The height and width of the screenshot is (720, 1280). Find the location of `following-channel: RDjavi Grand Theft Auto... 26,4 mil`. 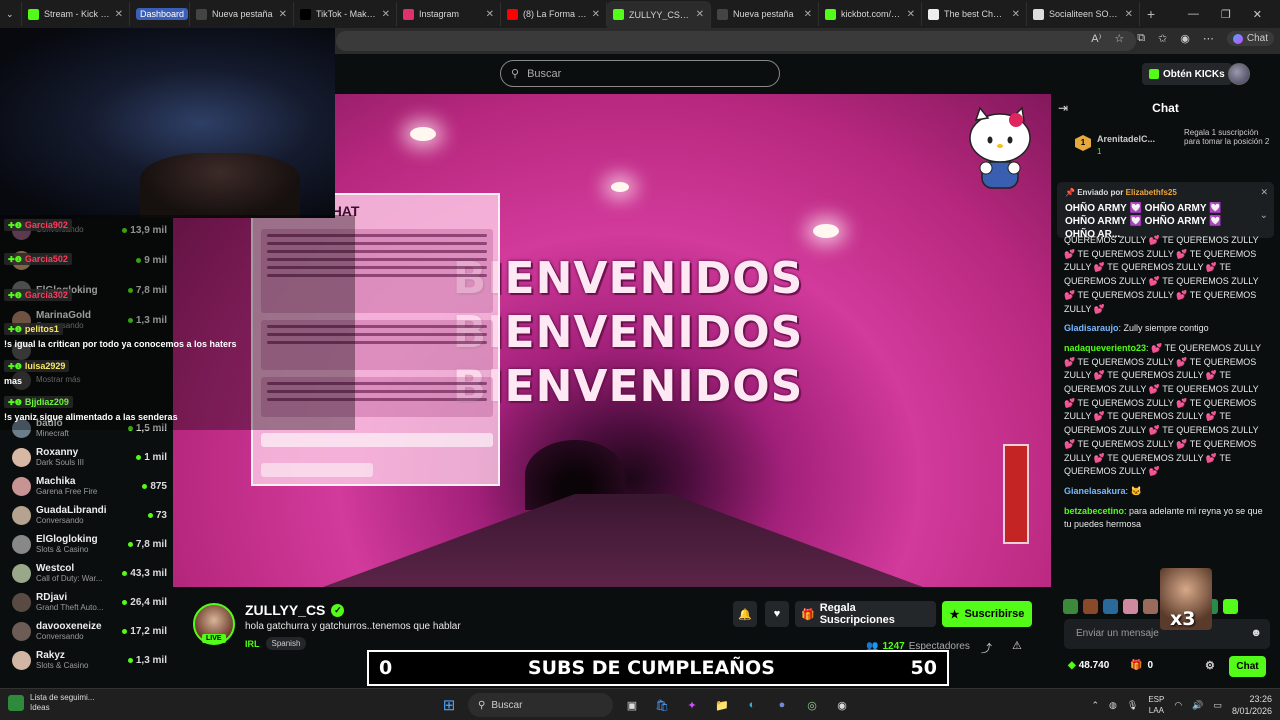

following-channel: RDjavi Grand Theft Auto... 26,4 mil is located at coordinates (89, 602).